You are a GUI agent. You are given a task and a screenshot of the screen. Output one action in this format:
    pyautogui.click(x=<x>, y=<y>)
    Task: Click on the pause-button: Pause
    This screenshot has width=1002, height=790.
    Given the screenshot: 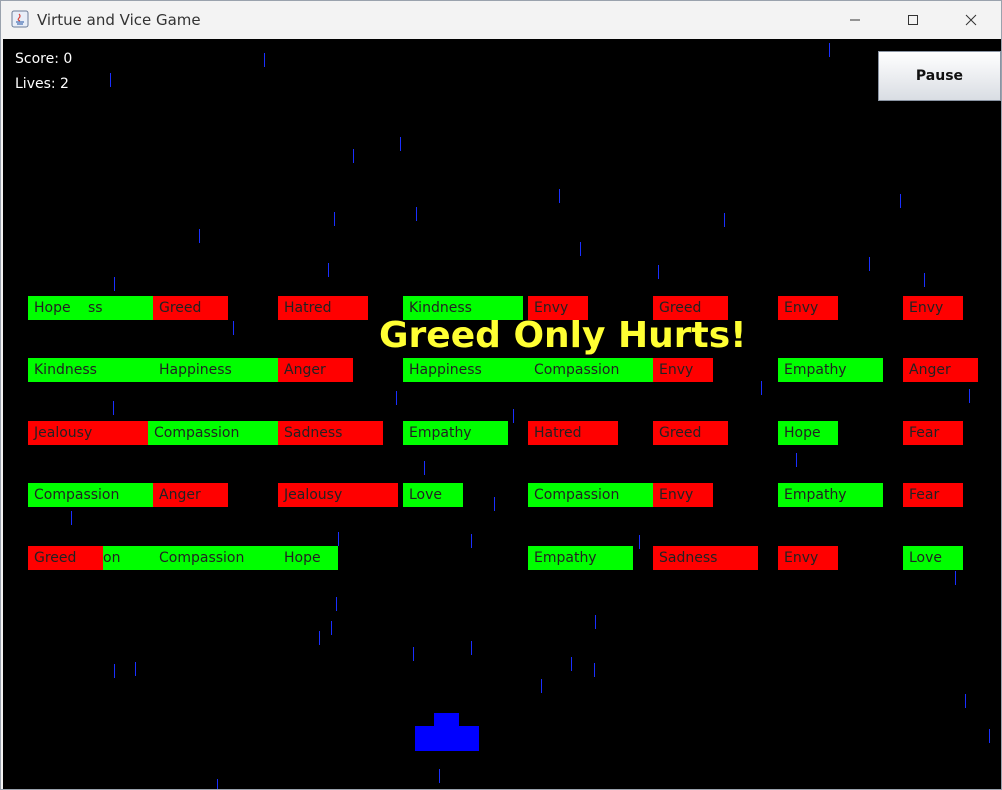 What is the action you would take?
    pyautogui.click(x=939, y=76)
    